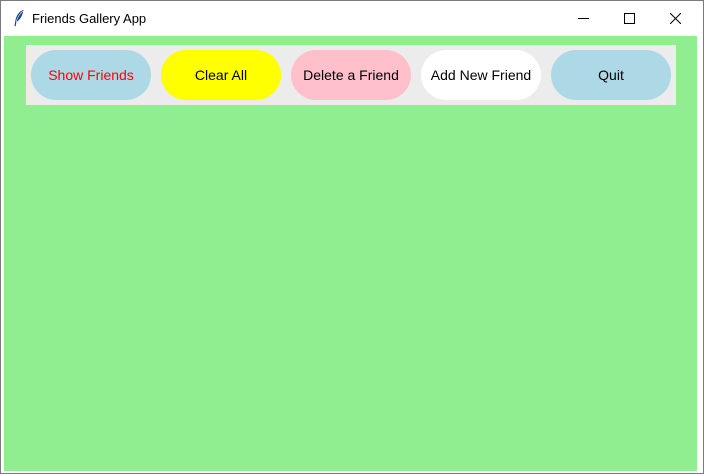 The image size is (704, 474). I want to click on close-button, so click(675, 18).